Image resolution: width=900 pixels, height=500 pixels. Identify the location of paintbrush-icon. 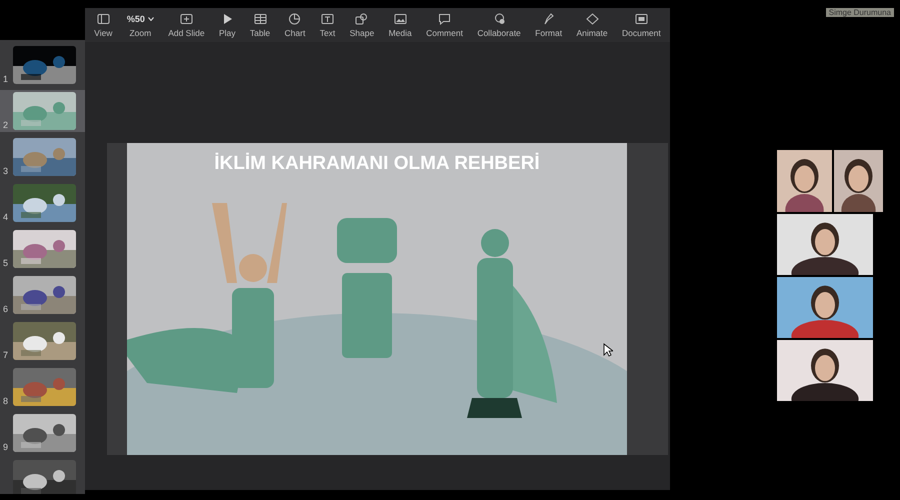
(549, 18).